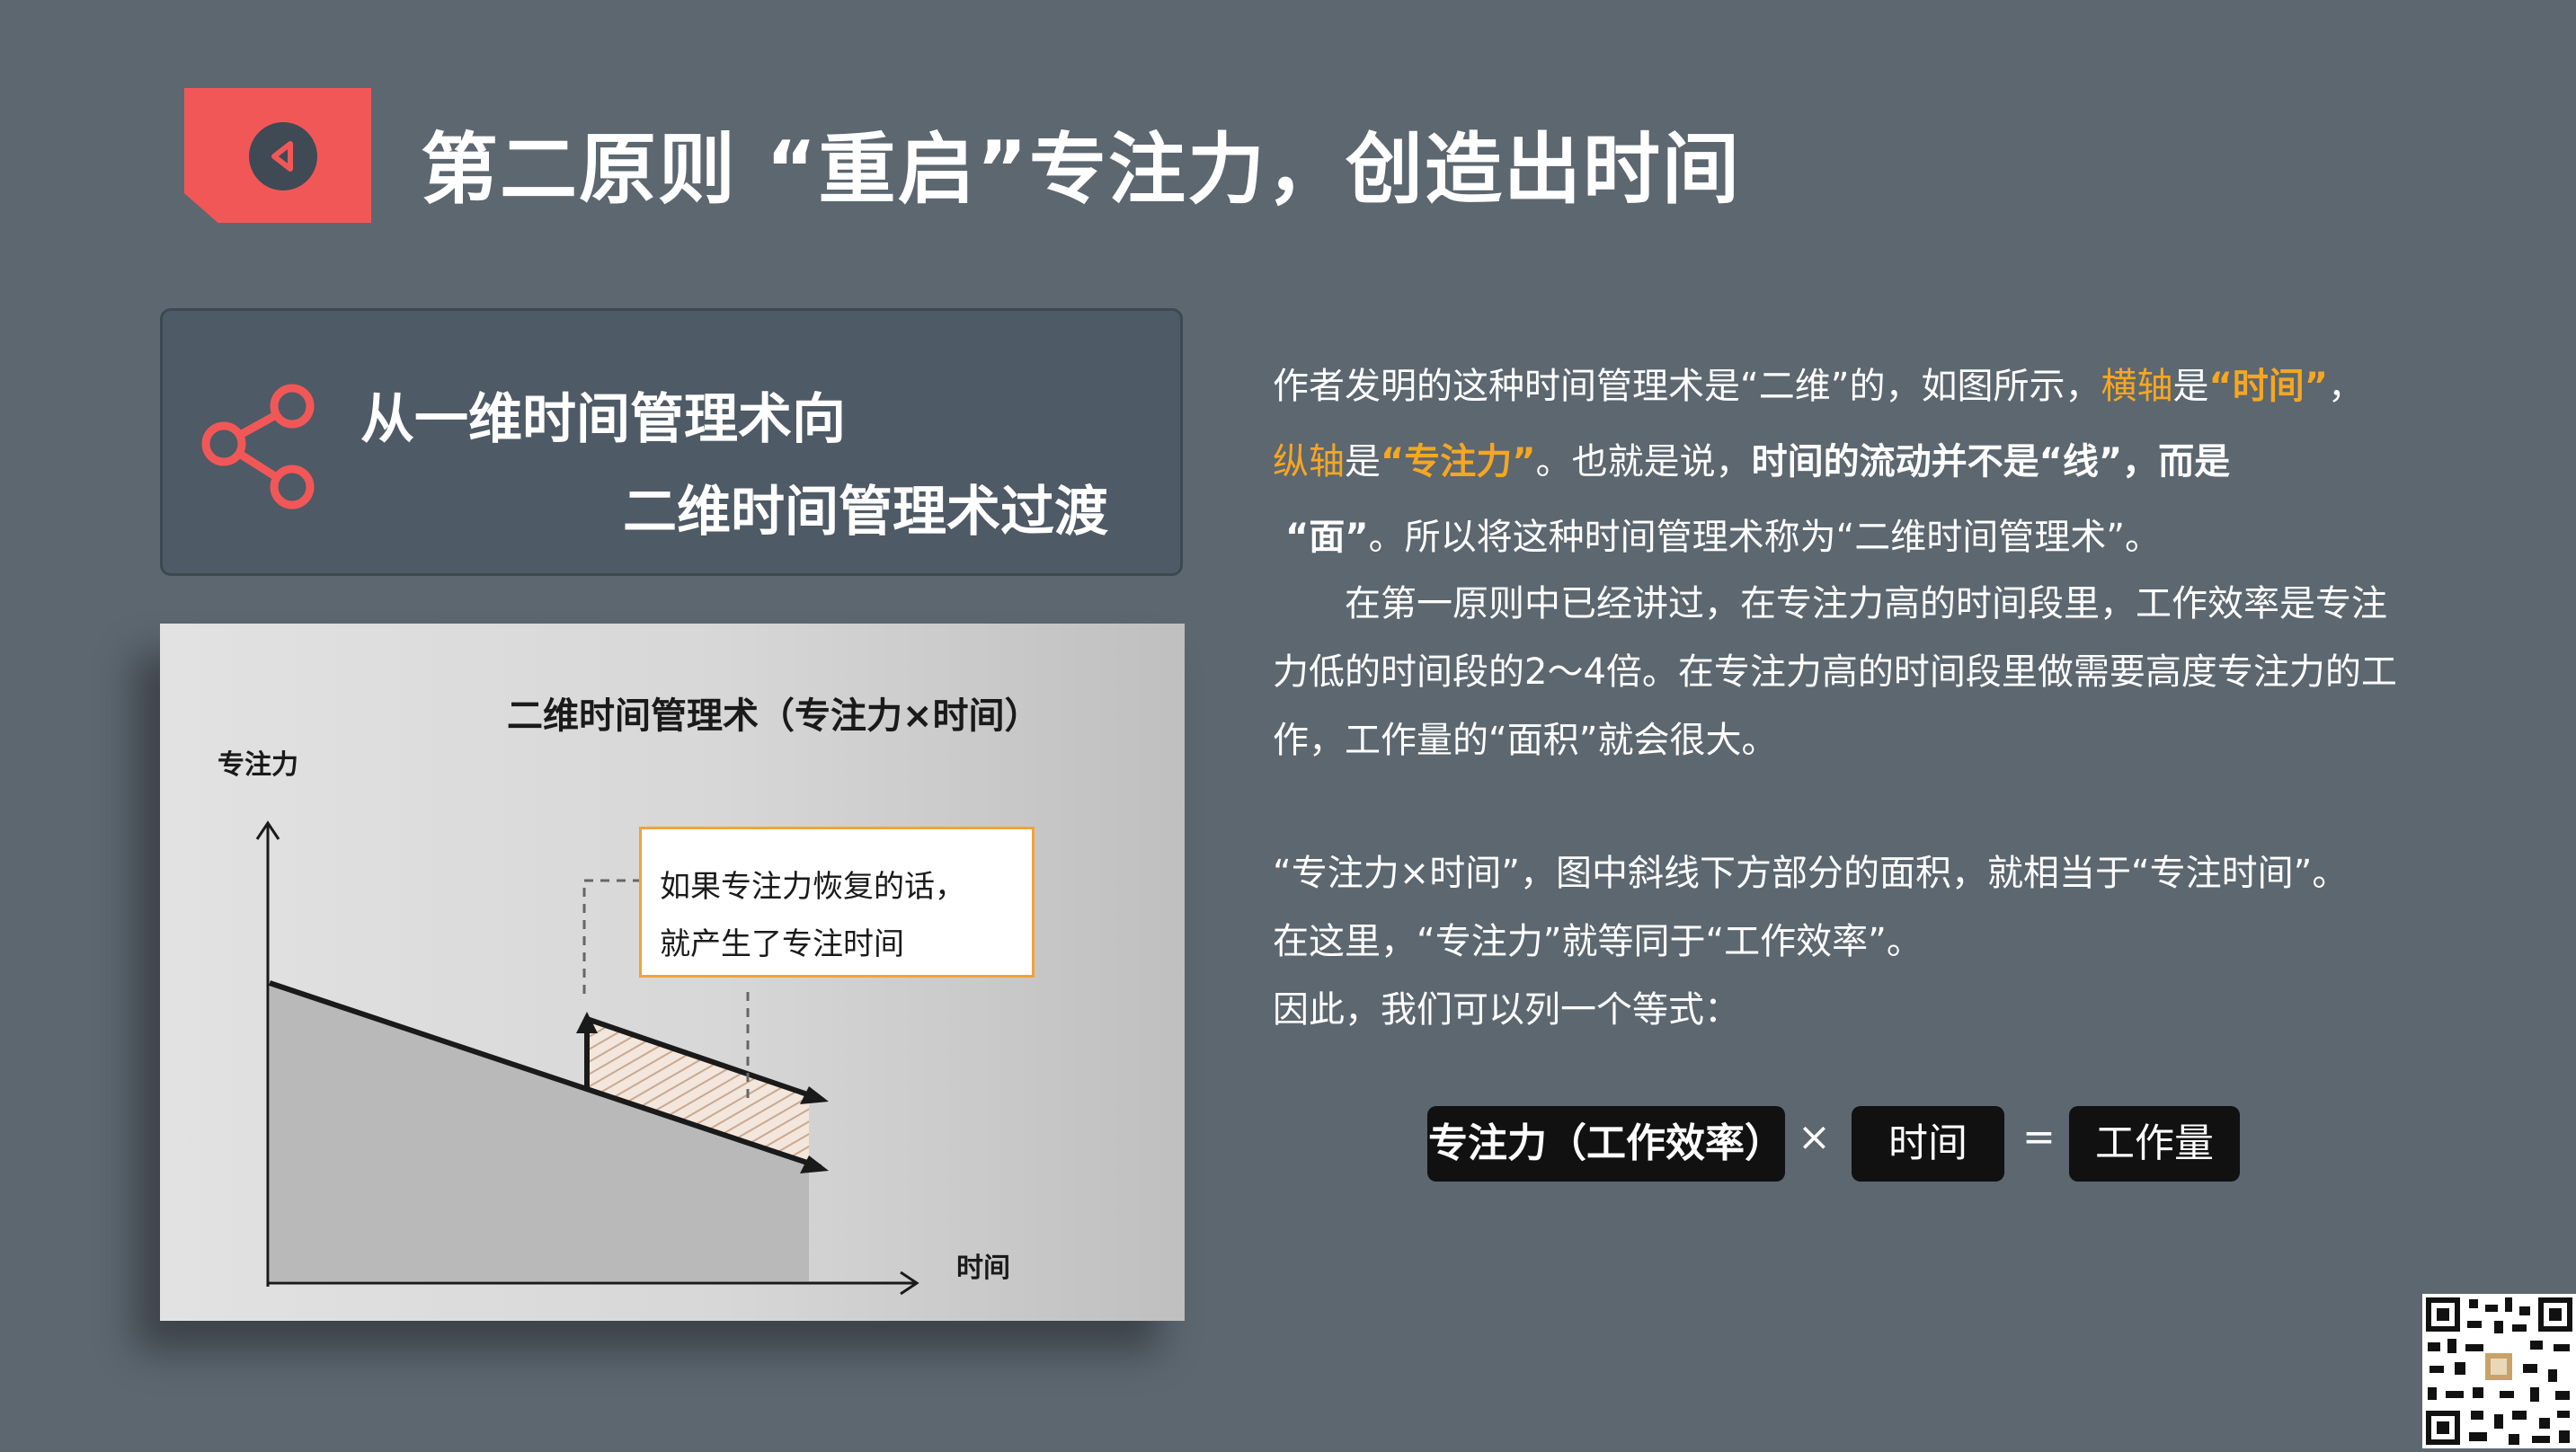 The image size is (2576, 1452). I want to click on title-badge, so click(277, 155).